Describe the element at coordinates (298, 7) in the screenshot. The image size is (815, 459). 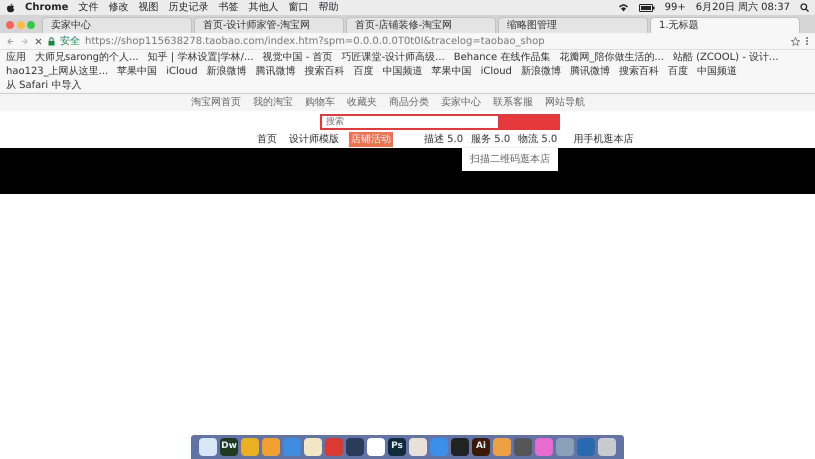
I see `menu-item: 窗口` at that location.